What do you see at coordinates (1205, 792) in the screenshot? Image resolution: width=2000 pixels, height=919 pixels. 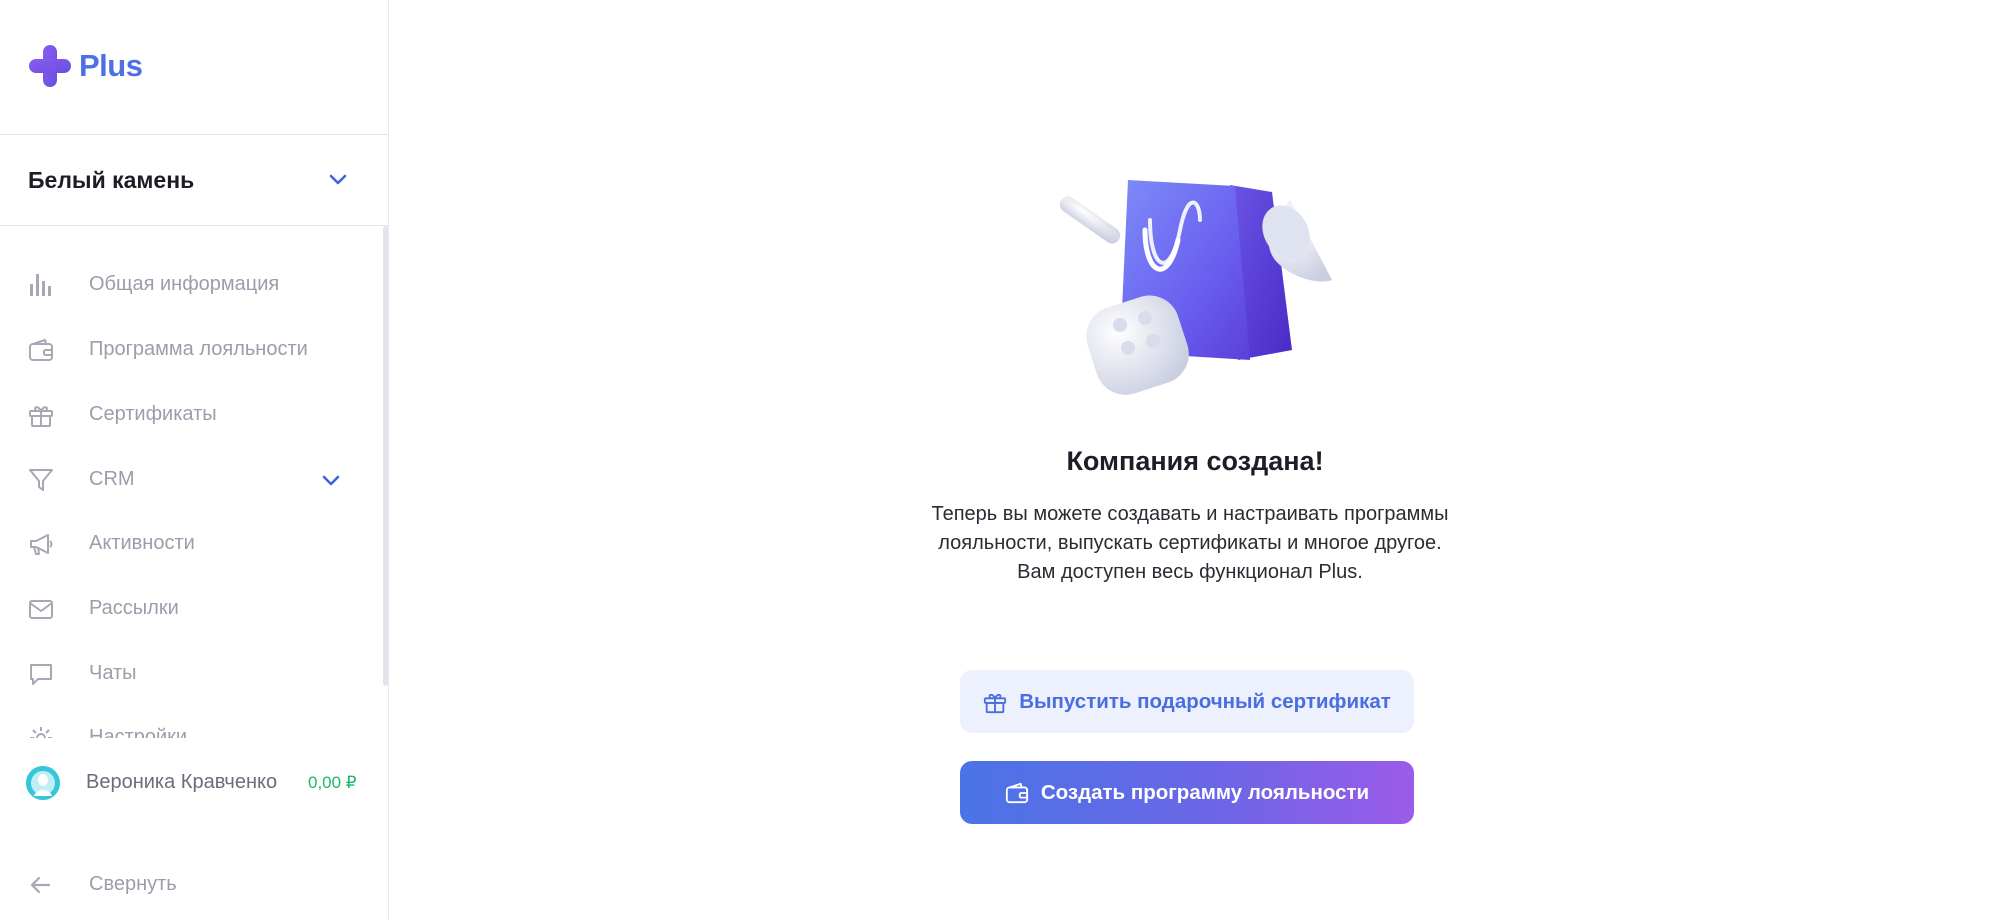 I see `button-label: Создать программу лояльности` at bounding box center [1205, 792].